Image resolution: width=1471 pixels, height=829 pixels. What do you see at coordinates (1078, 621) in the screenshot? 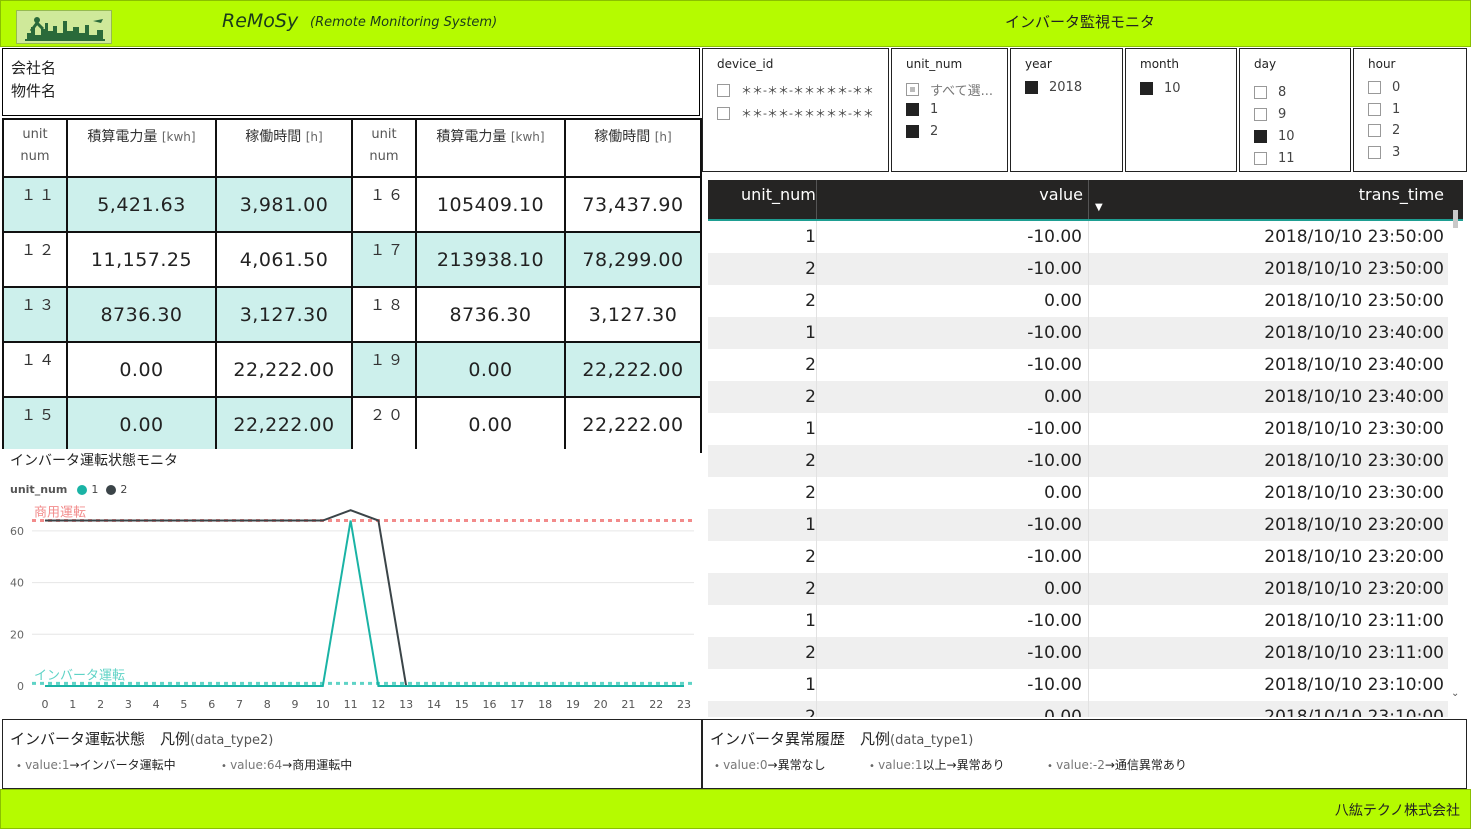
I see `table-row: 1 -10.00 2018/10/10 23:11:00` at bounding box center [1078, 621].